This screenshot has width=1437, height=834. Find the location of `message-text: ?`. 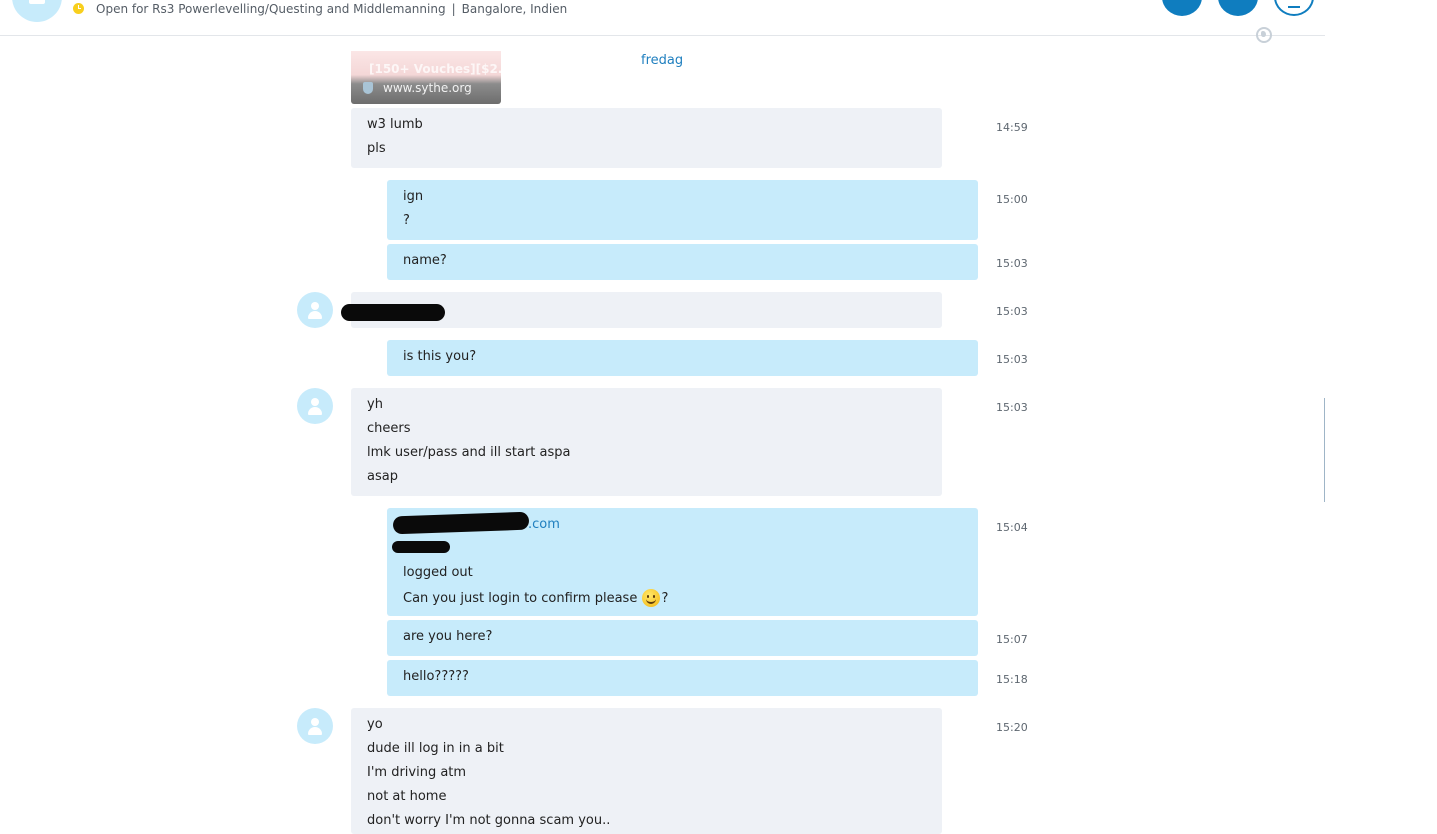

message-text: ? is located at coordinates (665, 598).